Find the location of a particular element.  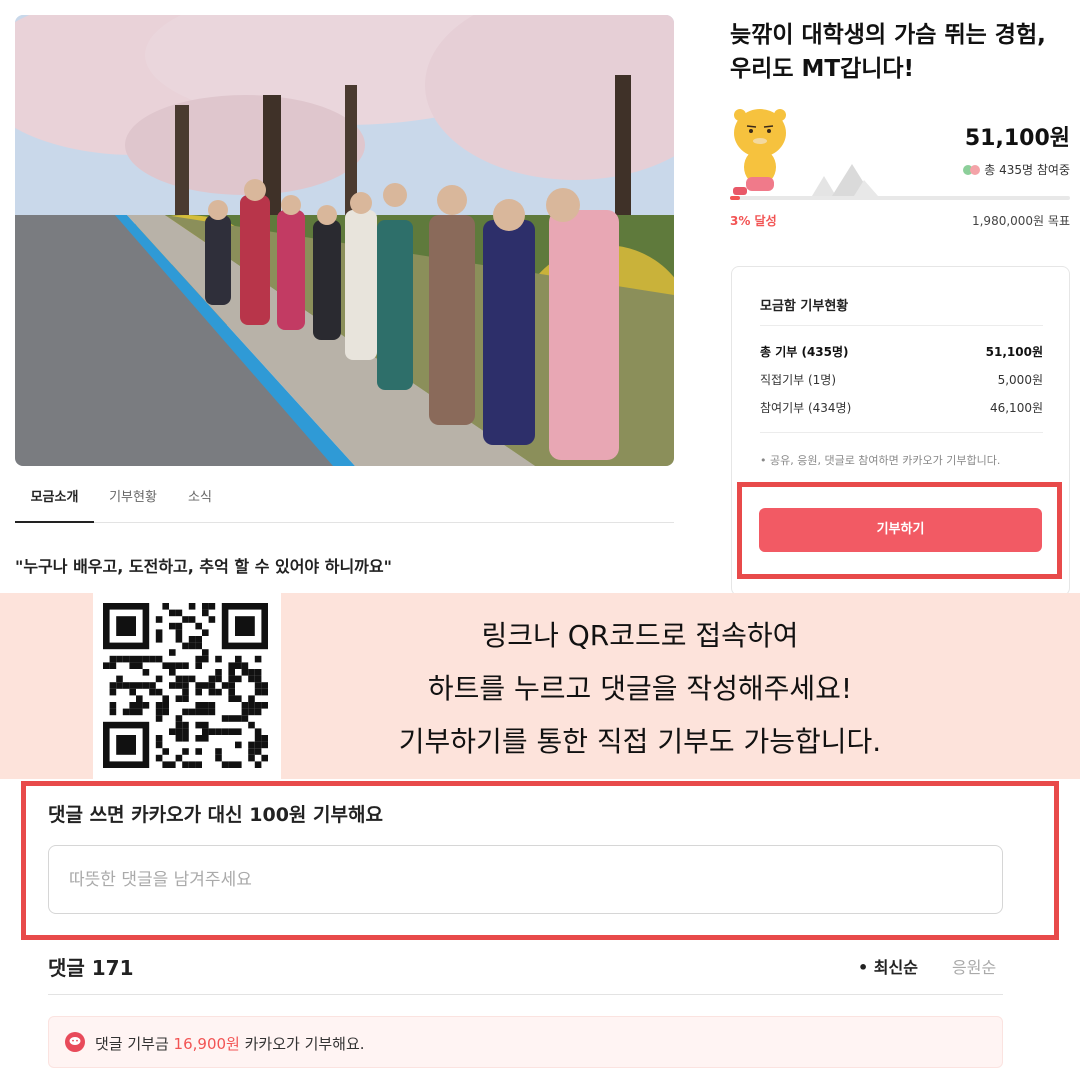

banner-line-3: 기부하기를 통한 직접 기부도 가능합니다. is located at coordinates (640, 741).